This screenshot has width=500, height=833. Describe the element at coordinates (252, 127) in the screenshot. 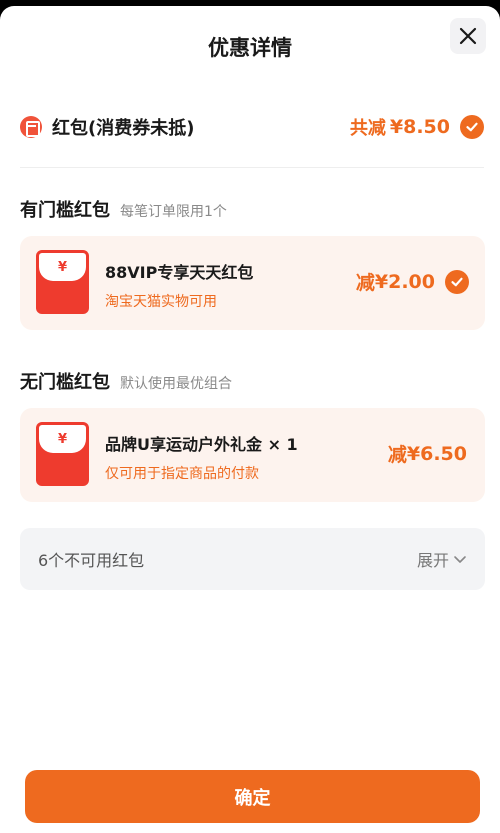

I see `red-packet-summary: 红包(消费券未抵) 共减 ¥8.50` at that location.